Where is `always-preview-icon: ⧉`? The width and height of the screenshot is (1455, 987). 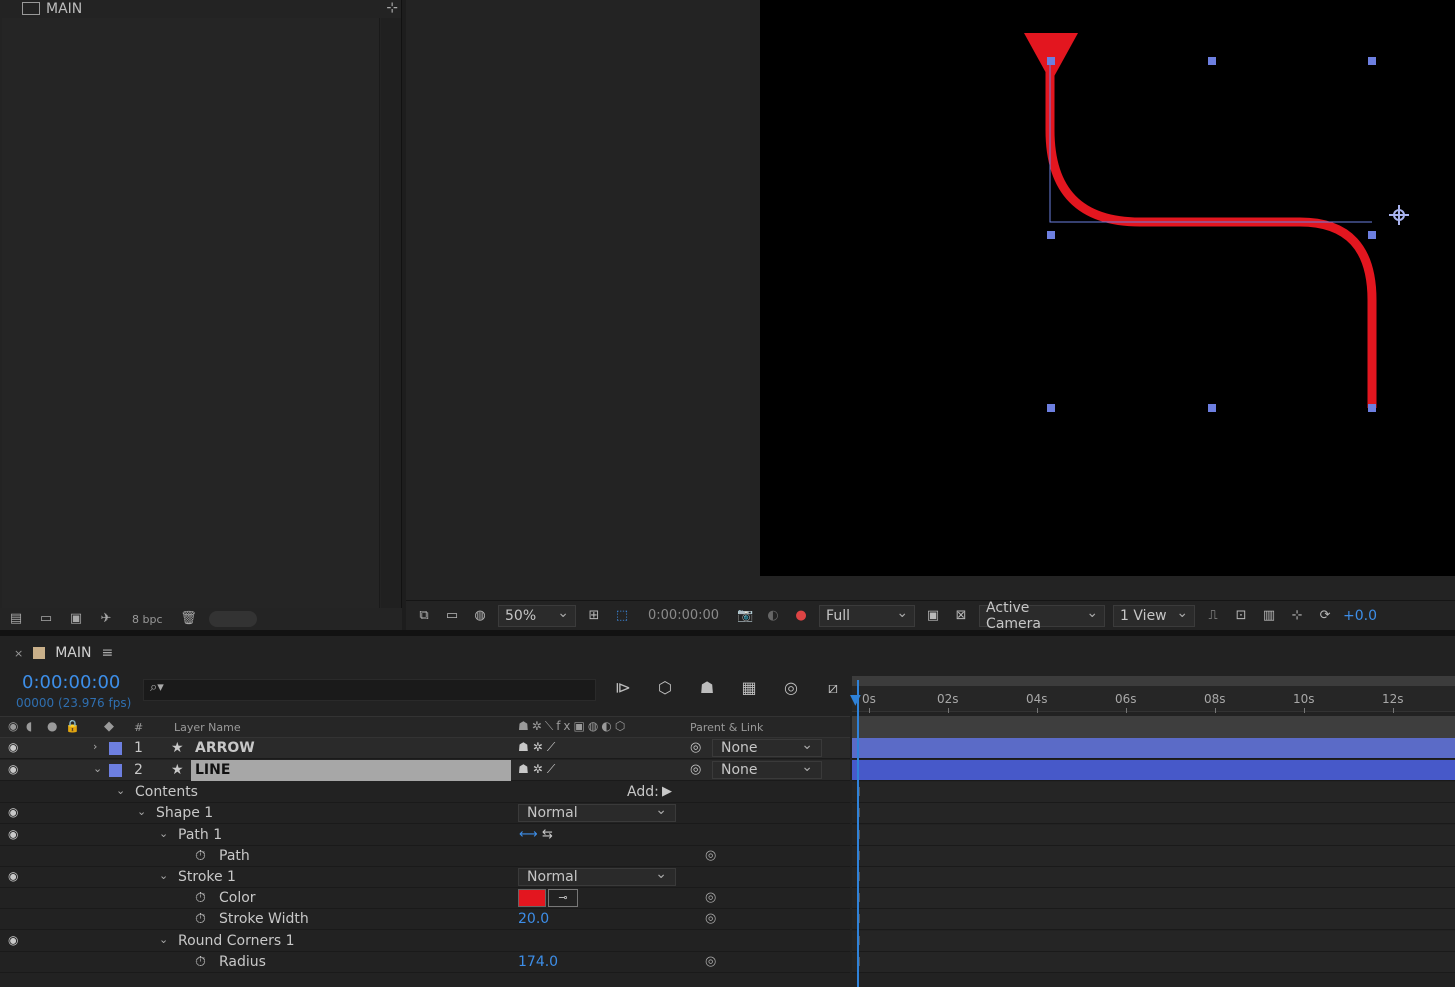 always-preview-icon: ⧉ is located at coordinates (424, 615).